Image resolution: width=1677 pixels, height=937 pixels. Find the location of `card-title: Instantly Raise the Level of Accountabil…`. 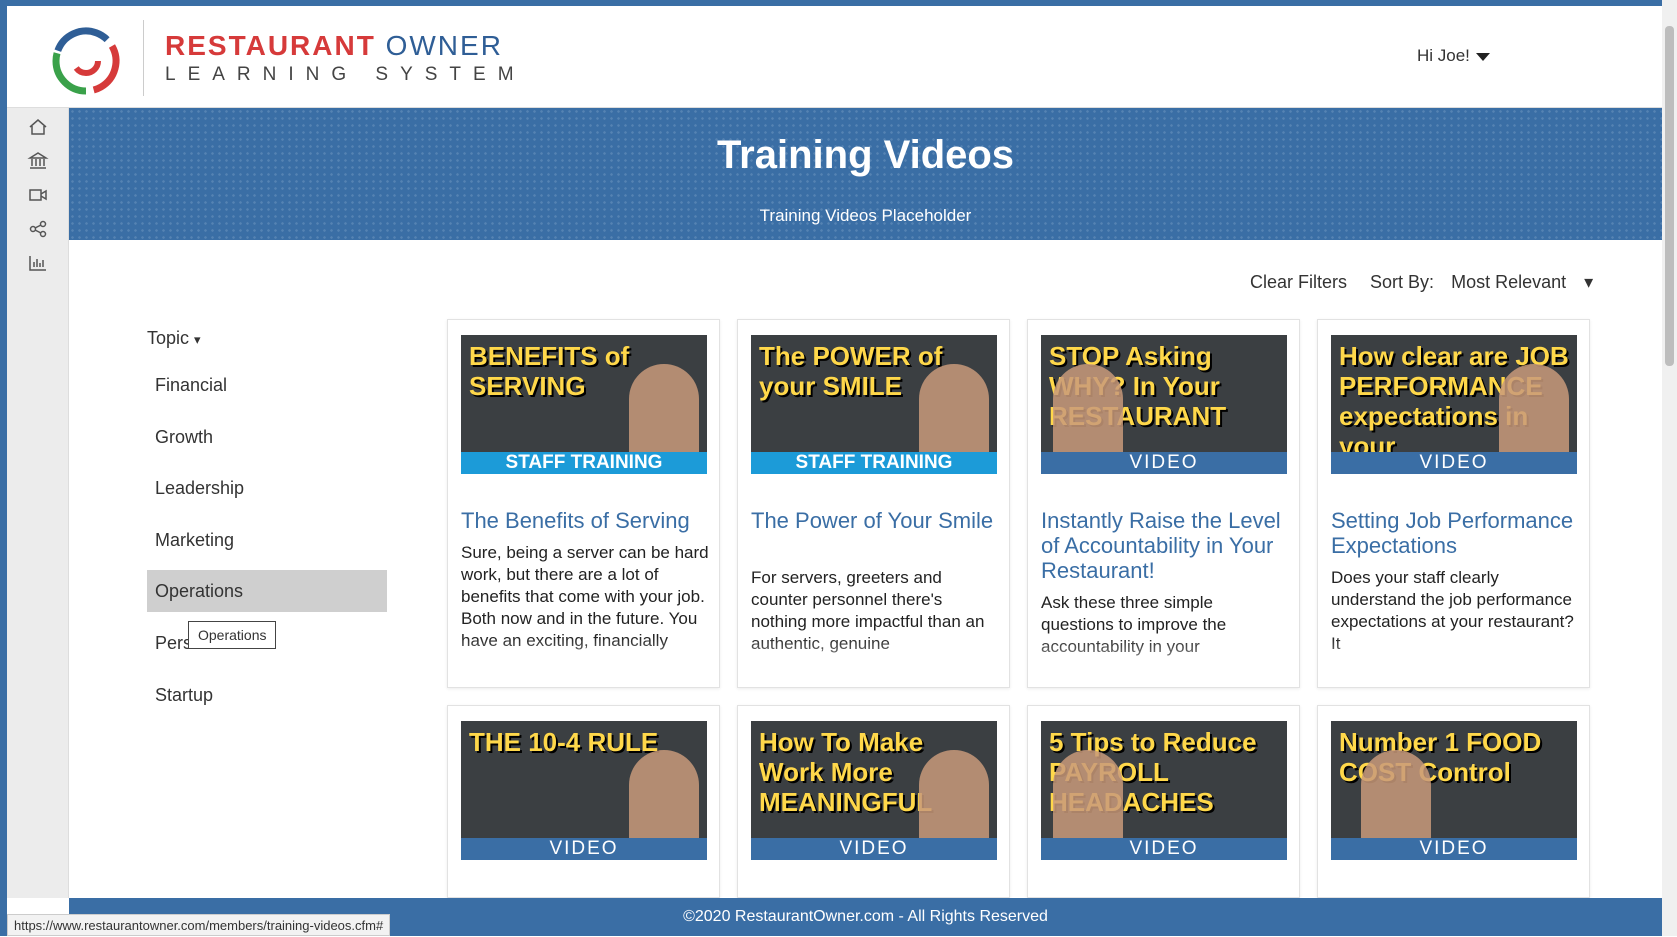

card-title: Instantly Raise the Level of Accountabil… is located at coordinates (1165, 545).